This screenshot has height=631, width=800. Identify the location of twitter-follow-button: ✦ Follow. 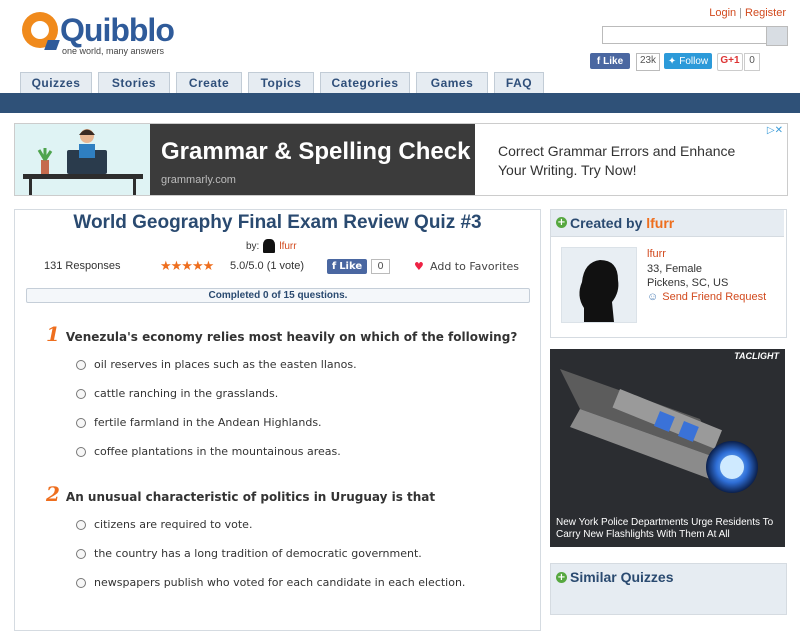
(688, 61).